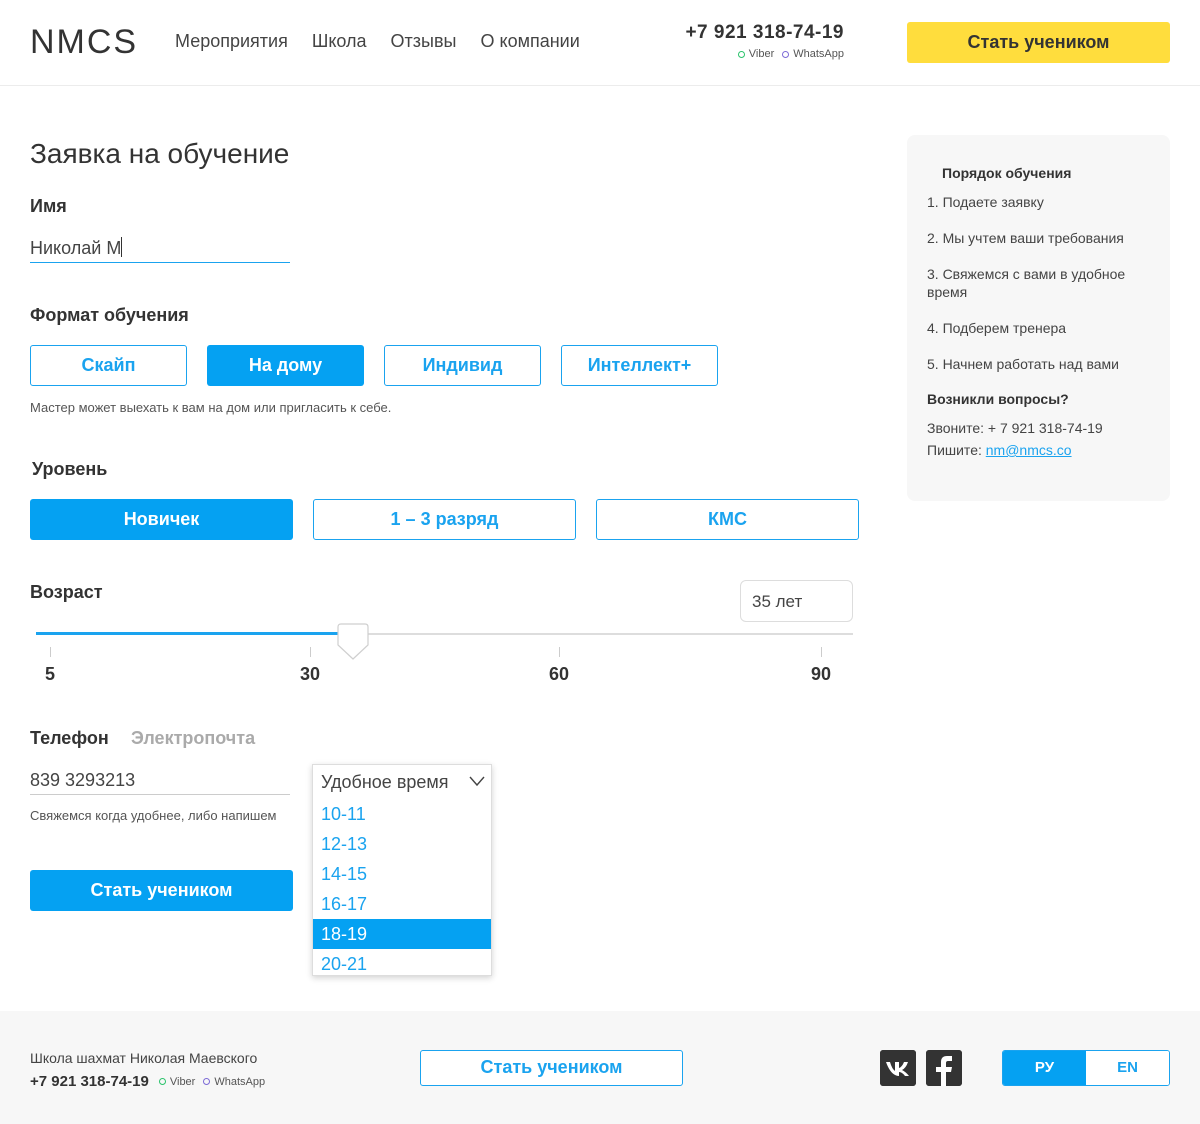  What do you see at coordinates (377, 41) in the screenshot?
I see `main-nav: Мероприятия Школа Отзывы О компании` at bounding box center [377, 41].